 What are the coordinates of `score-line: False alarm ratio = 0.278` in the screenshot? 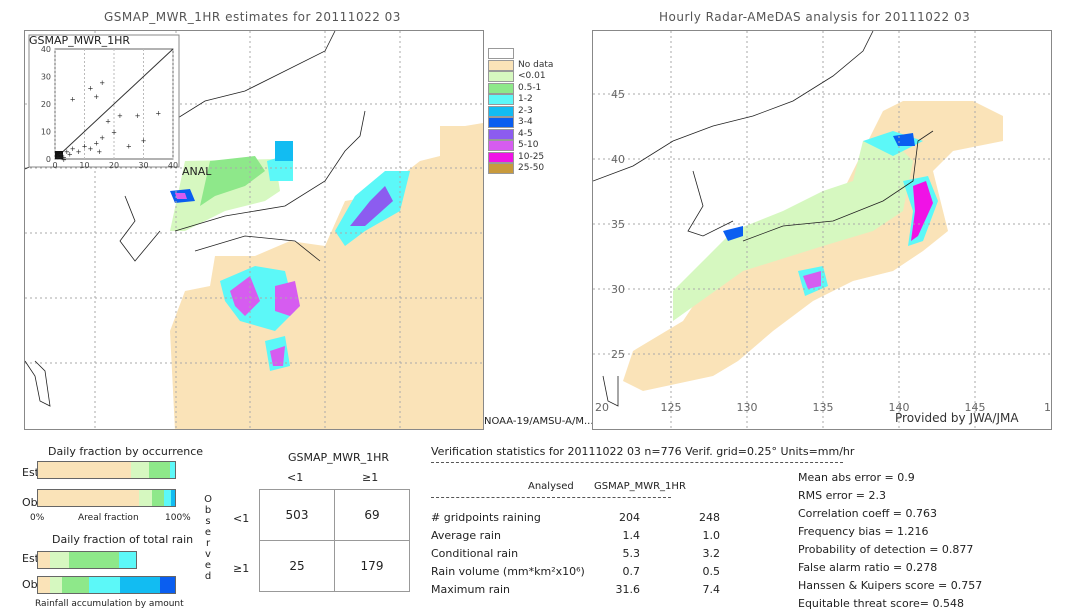 It's located at (868, 567).